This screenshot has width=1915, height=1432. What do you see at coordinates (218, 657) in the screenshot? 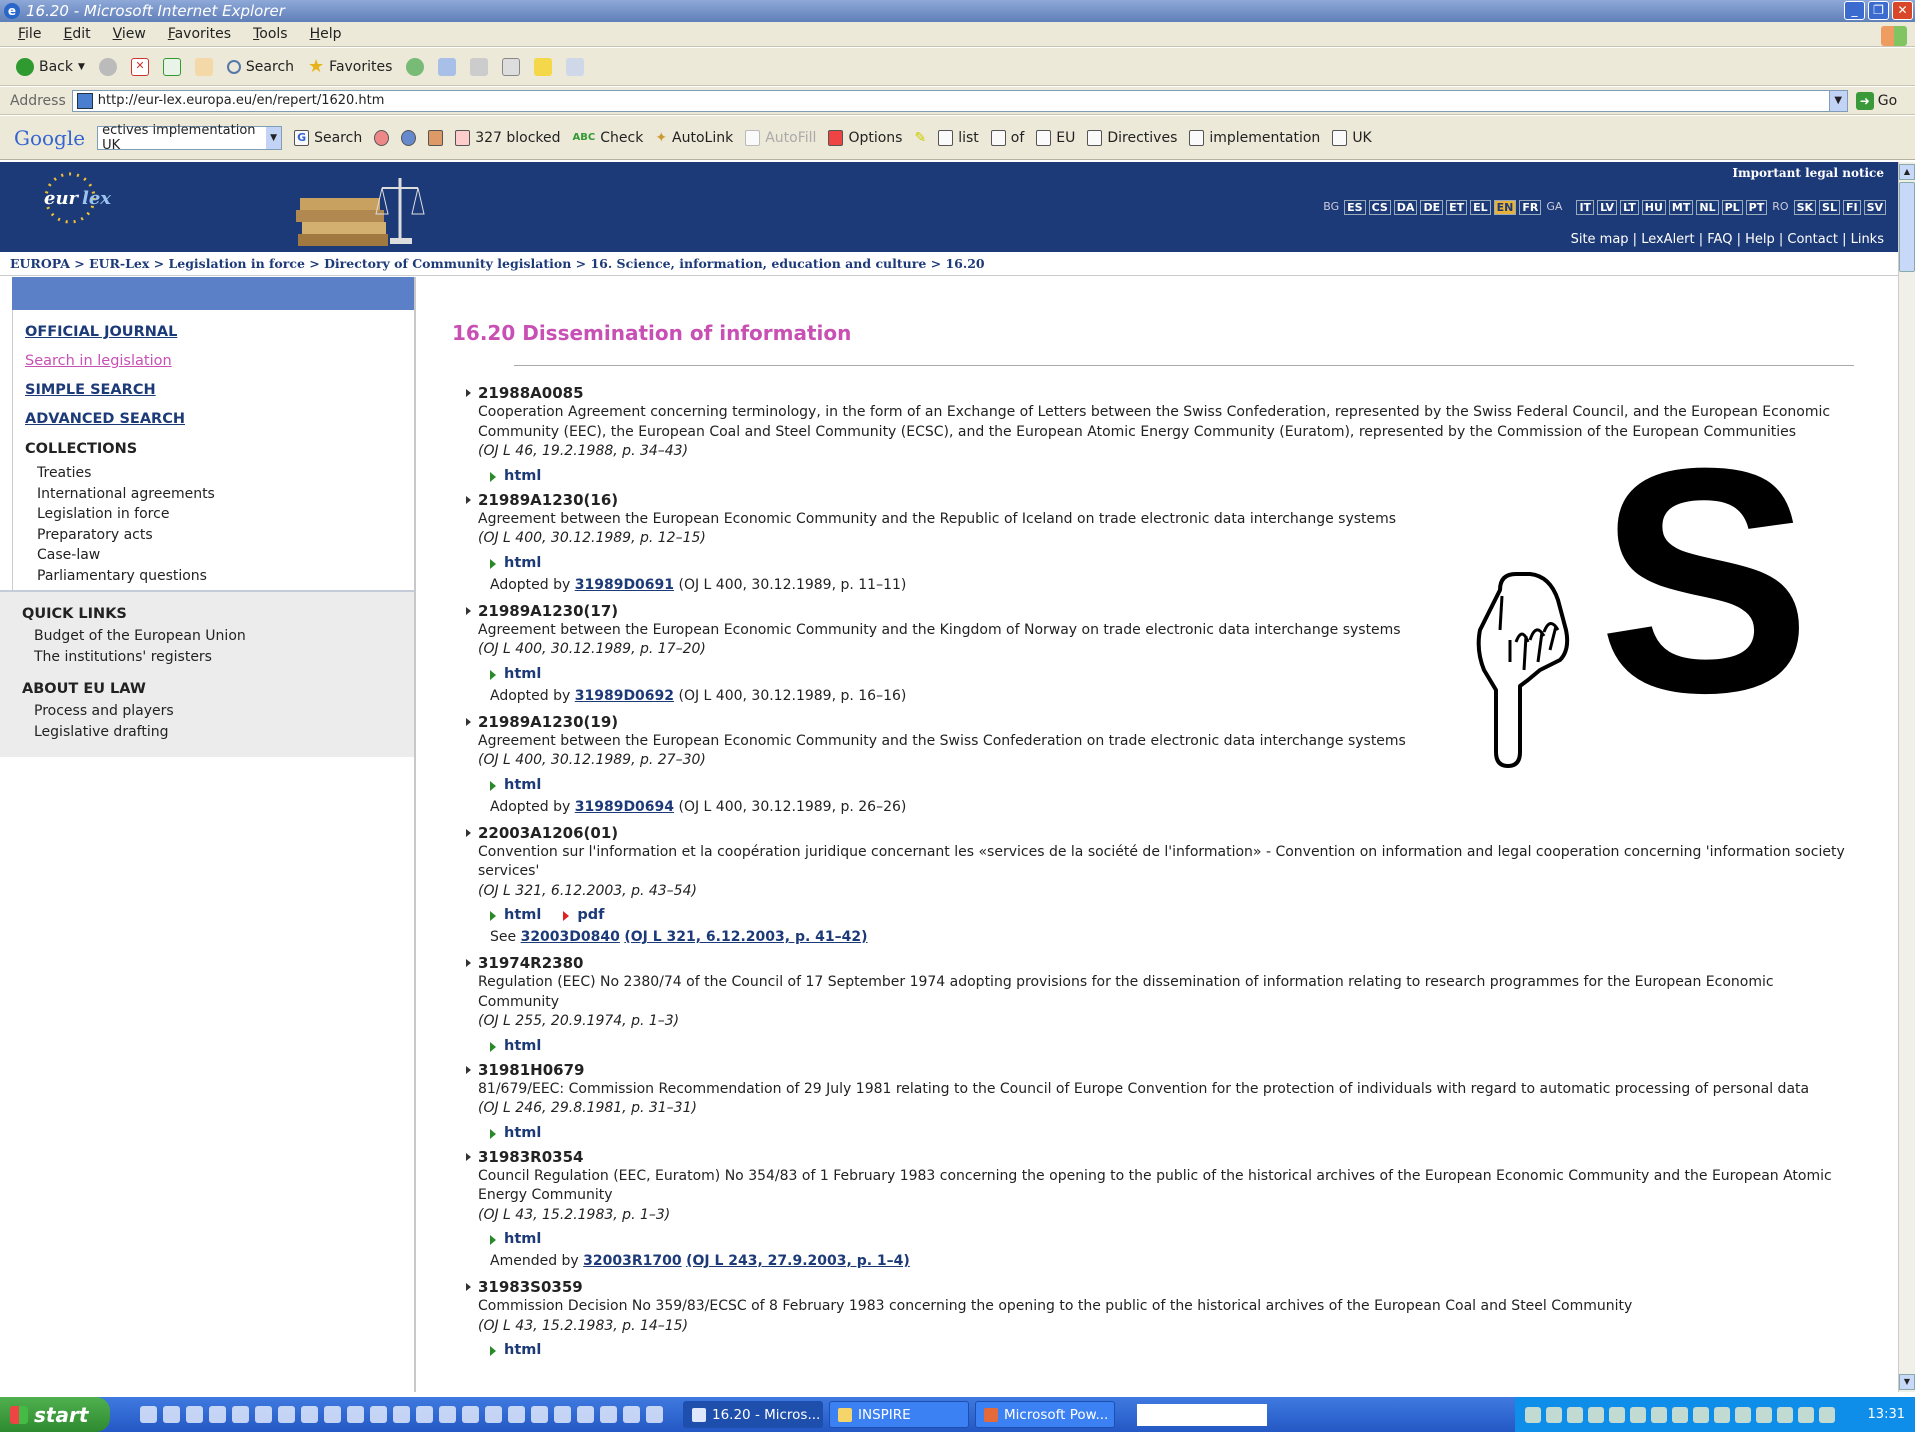
I see `quick-link-registers: The institutions' registers` at bounding box center [218, 657].